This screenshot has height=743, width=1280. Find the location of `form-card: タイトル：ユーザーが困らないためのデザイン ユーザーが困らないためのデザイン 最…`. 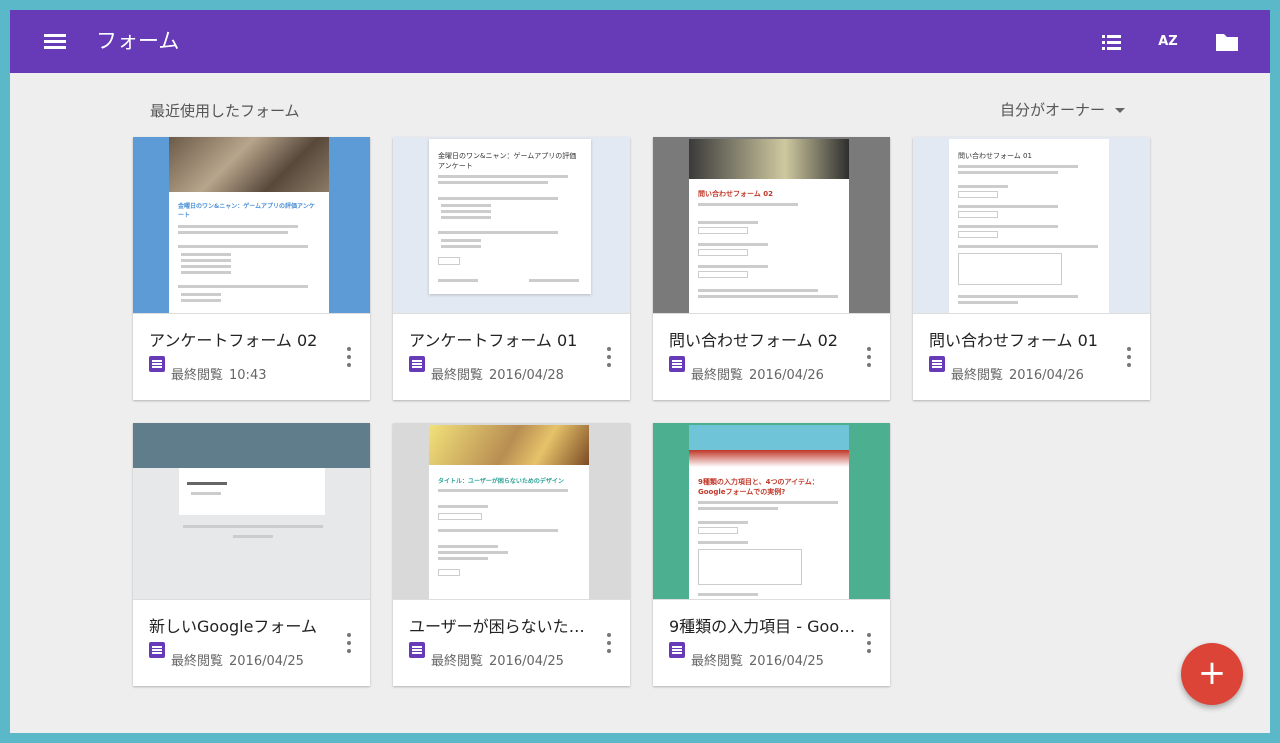

form-card: タイトル：ユーザーが困らないためのデザイン ユーザーが困らないためのデザイン 最… is located at coordinates (511, 554).